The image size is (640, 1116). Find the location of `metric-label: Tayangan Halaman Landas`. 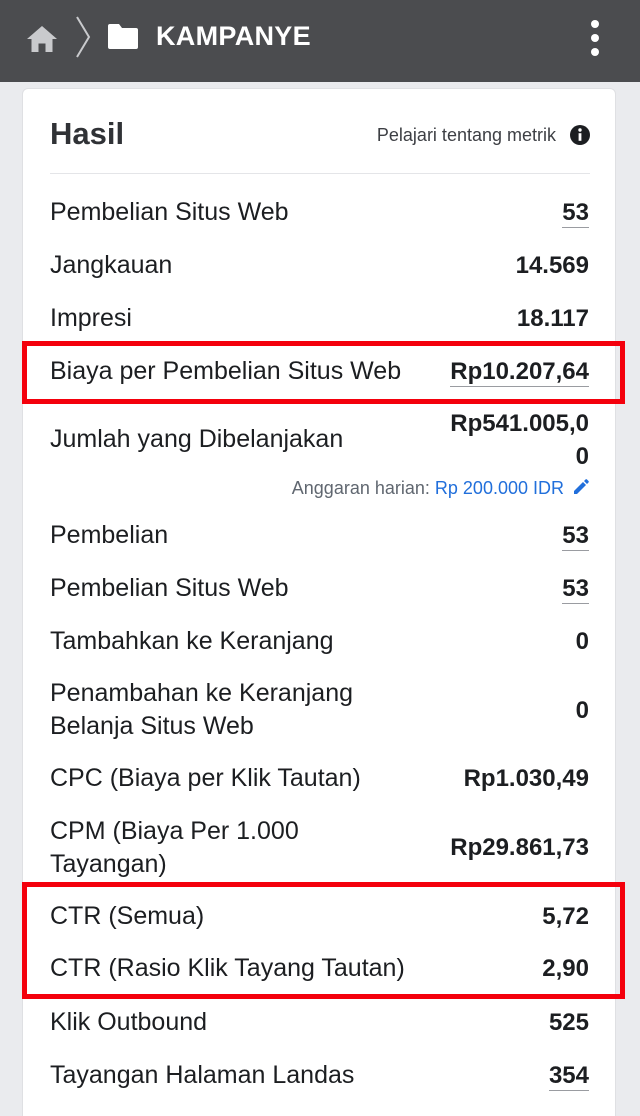

metric-label: Tayangan Halaman Landas is located at coordinates (202, 1075).